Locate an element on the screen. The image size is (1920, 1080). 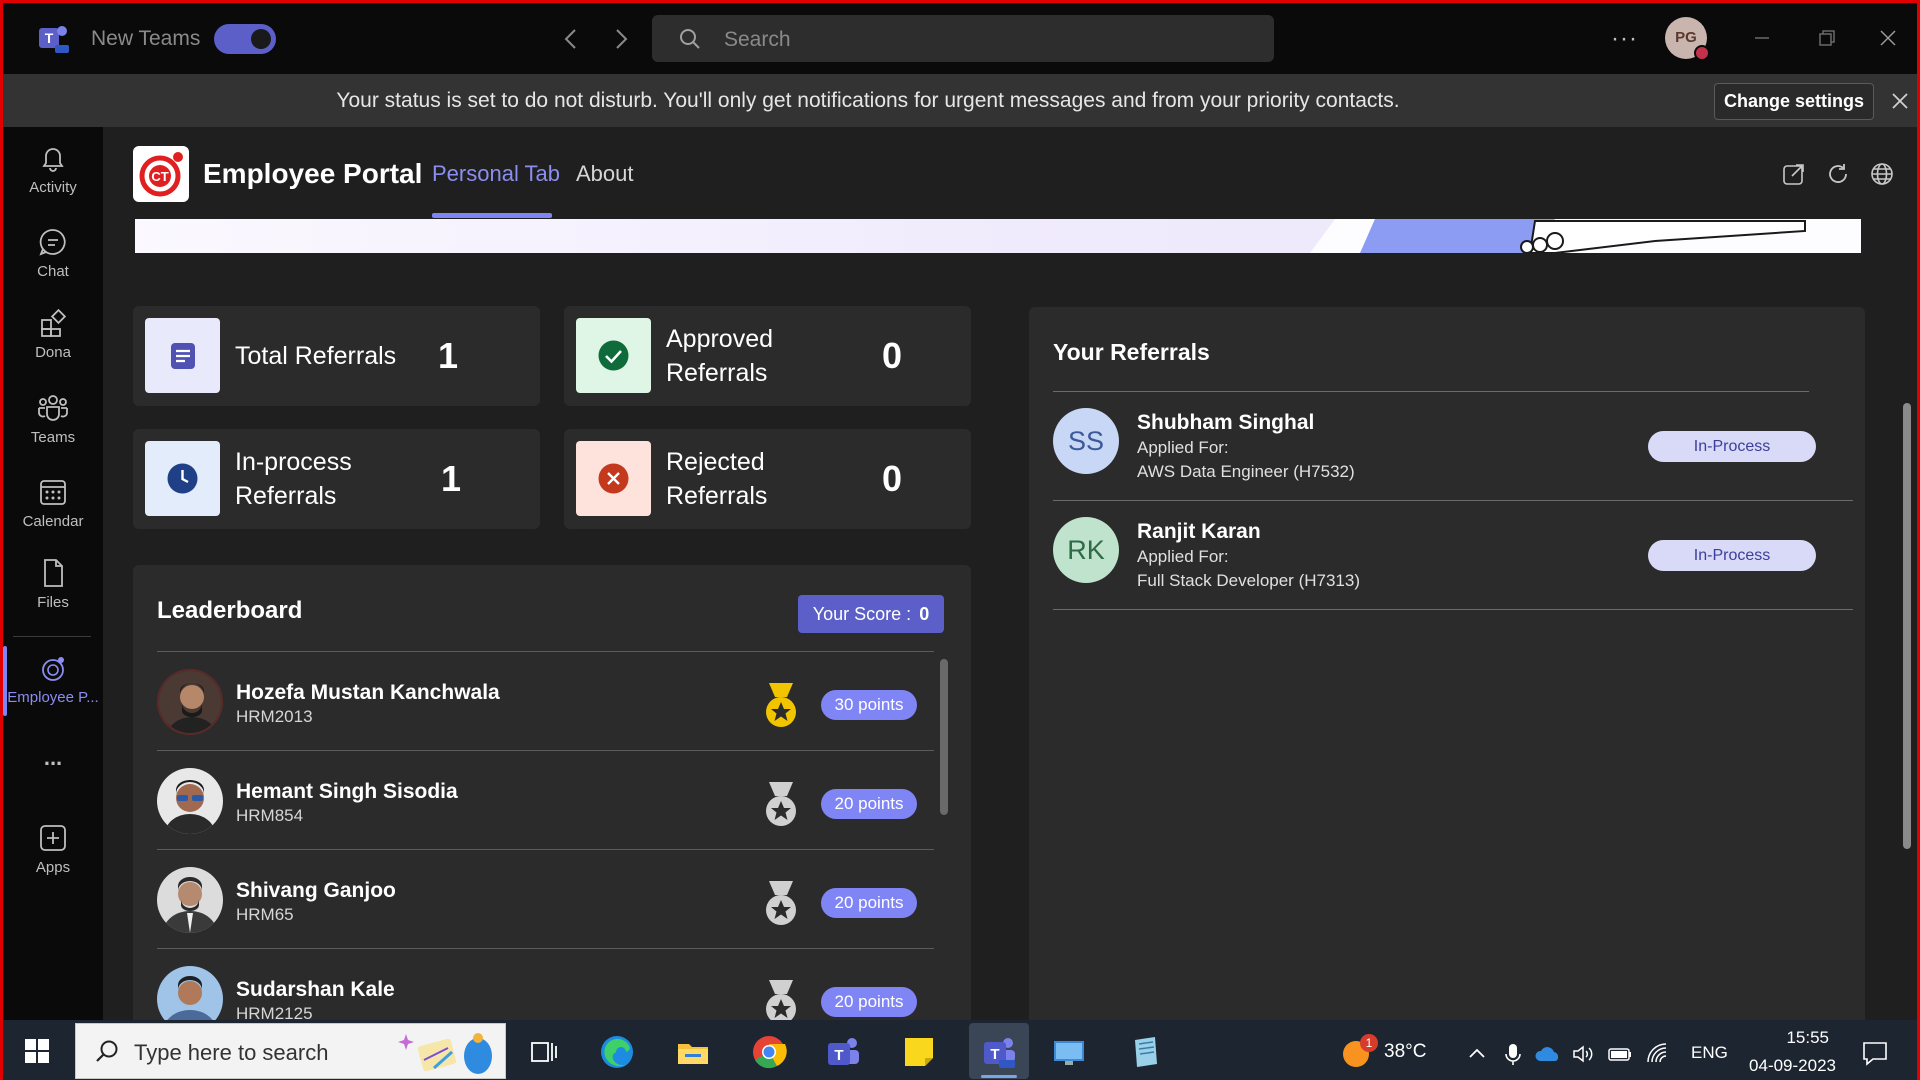
search-highlight-illustration-icon is located at coordinates (445, 1052).